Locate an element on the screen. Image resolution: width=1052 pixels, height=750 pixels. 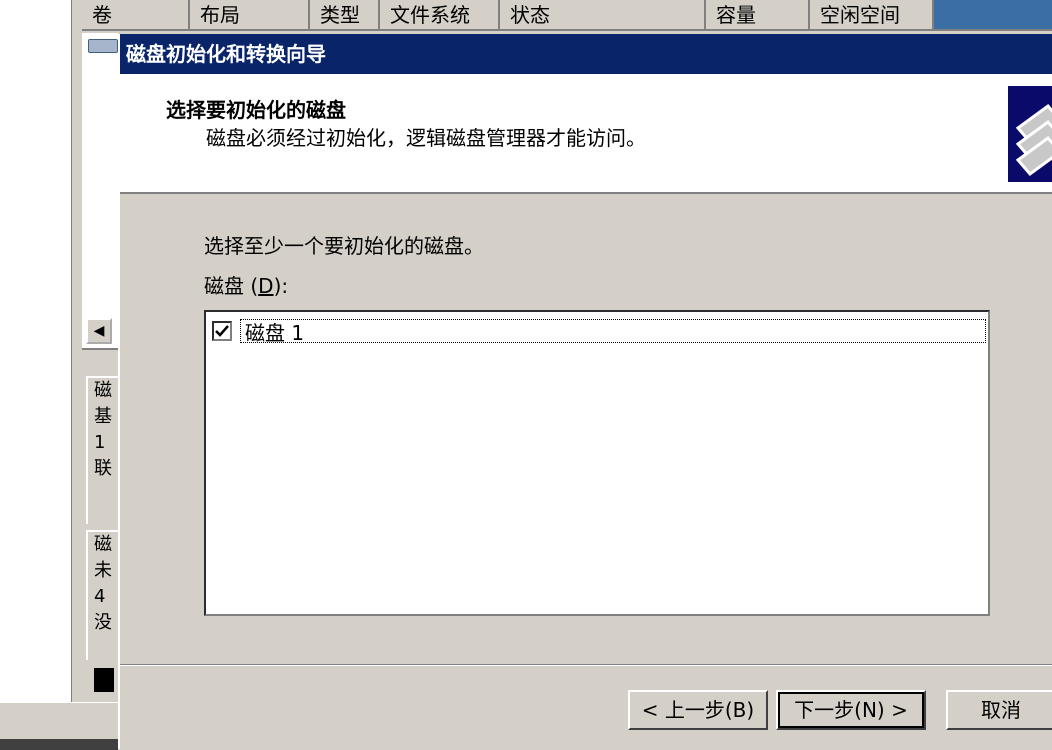
cancel-button: 取消 is located at coordinates (999, 710).